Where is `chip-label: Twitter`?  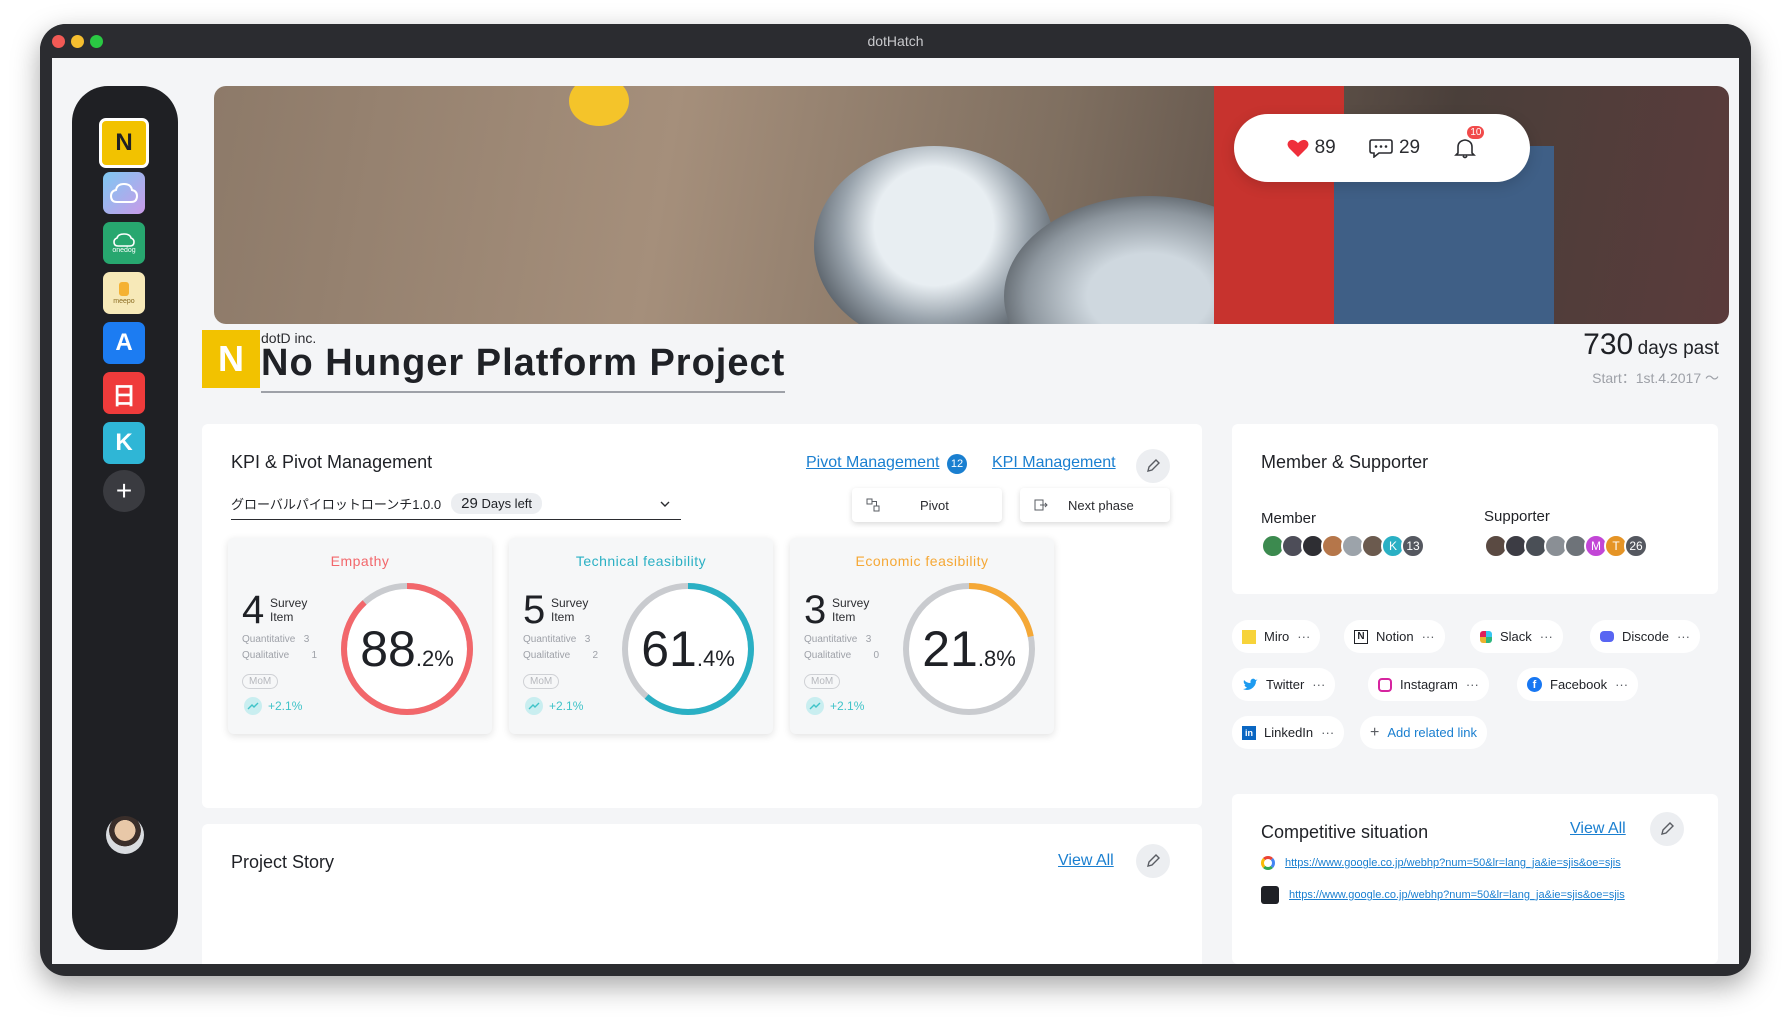 chip-label: Twitter is located at coordinates (1285, 684).